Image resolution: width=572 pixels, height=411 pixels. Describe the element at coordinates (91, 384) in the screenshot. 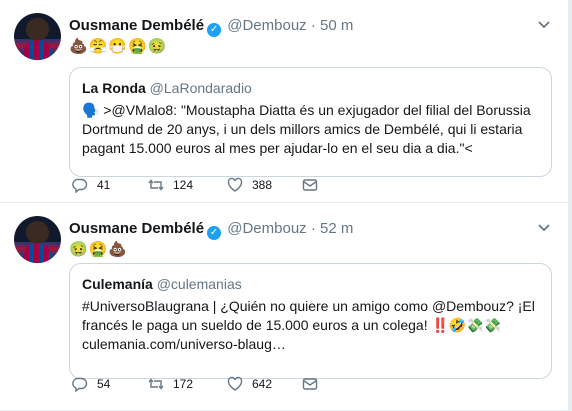

I see `reply-button: 54` at that location.